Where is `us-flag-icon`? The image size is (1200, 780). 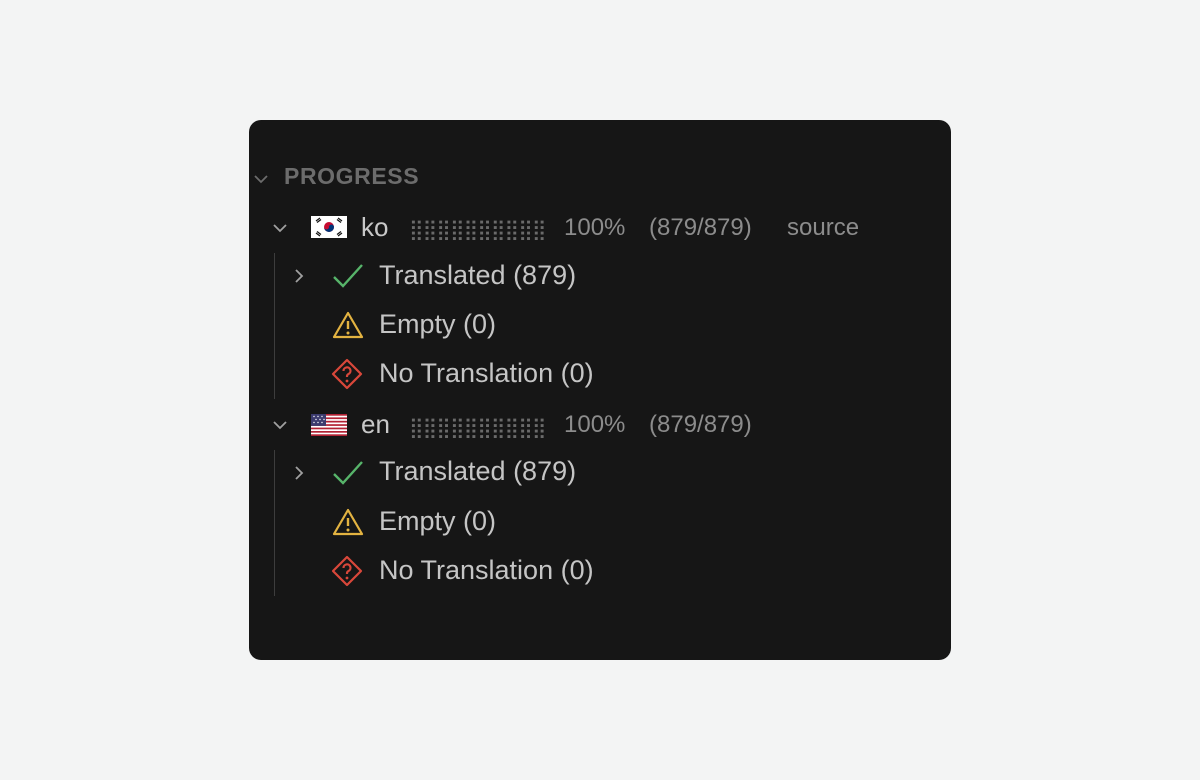
us-flag-icon is located at coordinates (329, 425).